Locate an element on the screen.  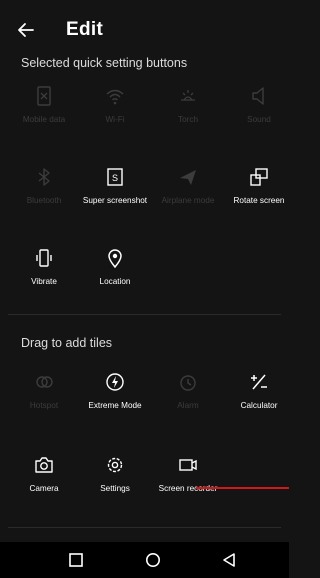
home-icon is located at coordinates (153, 560).